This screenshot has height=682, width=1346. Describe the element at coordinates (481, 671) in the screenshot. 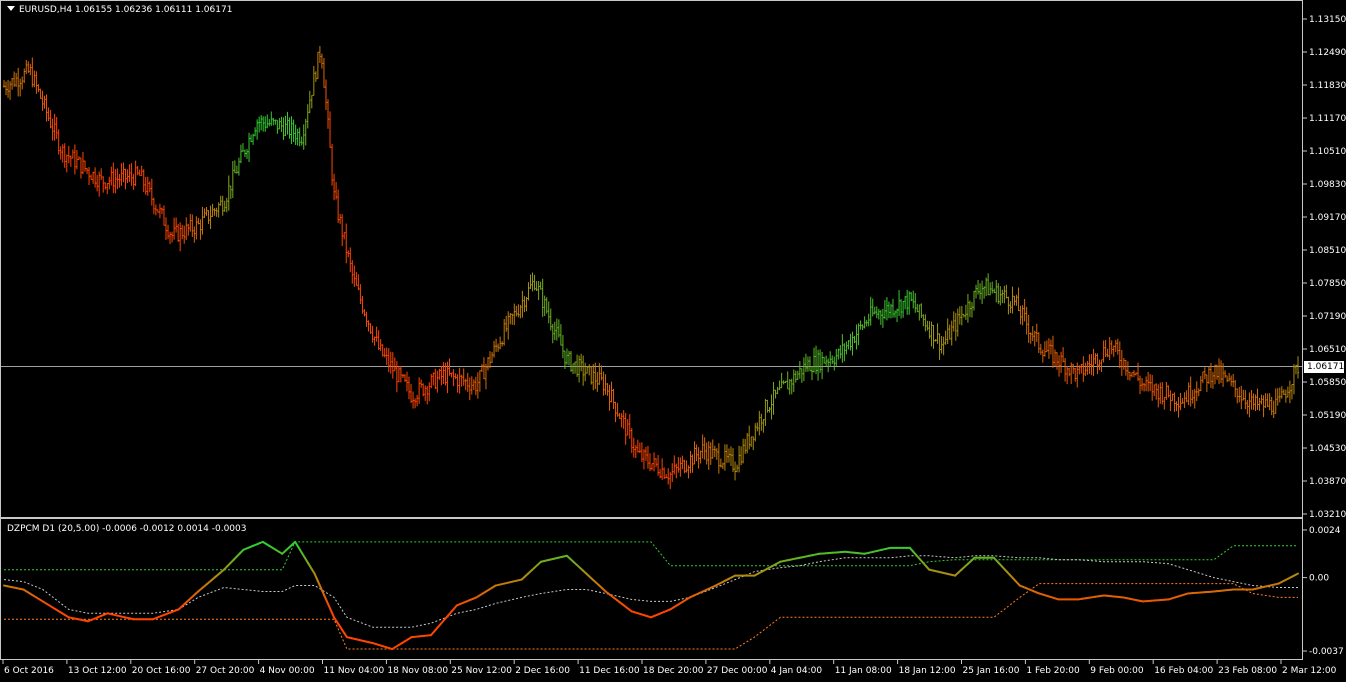

I see `time-axis-label: 25 Nov 12:00` at that location.